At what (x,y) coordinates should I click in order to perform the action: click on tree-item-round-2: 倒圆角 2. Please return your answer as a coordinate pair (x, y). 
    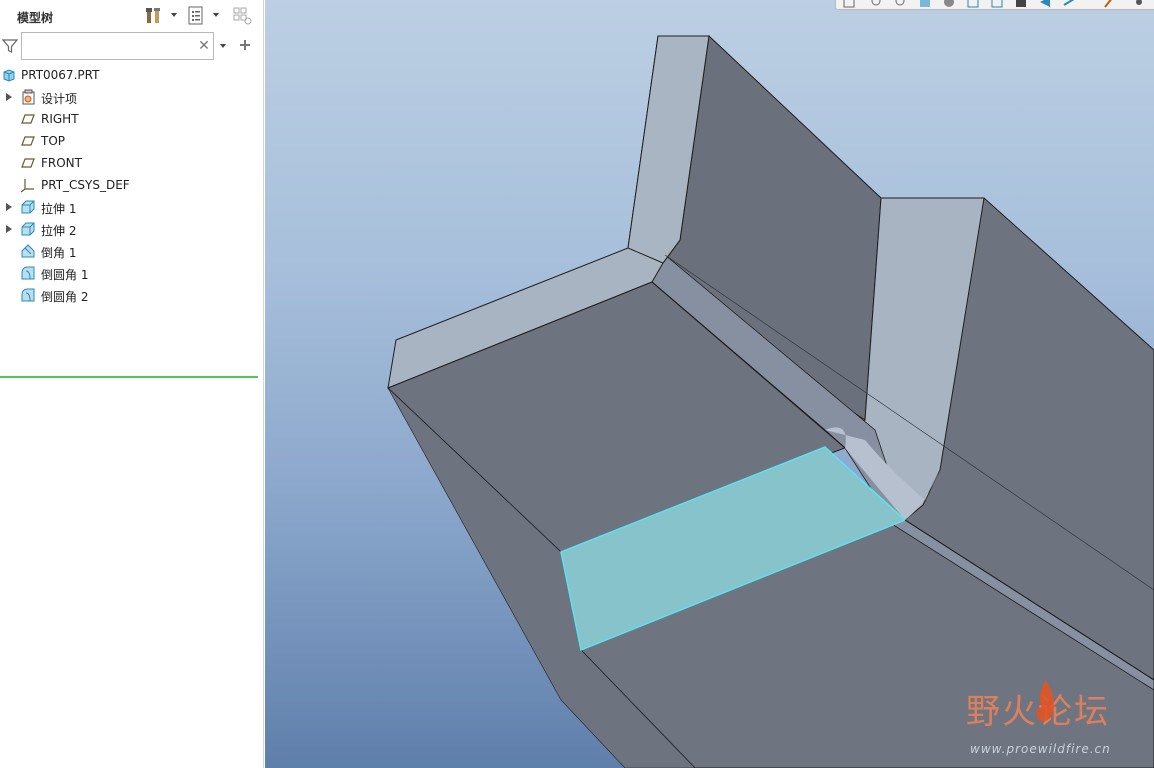
    Looking at the image, I should click on (129, 295).